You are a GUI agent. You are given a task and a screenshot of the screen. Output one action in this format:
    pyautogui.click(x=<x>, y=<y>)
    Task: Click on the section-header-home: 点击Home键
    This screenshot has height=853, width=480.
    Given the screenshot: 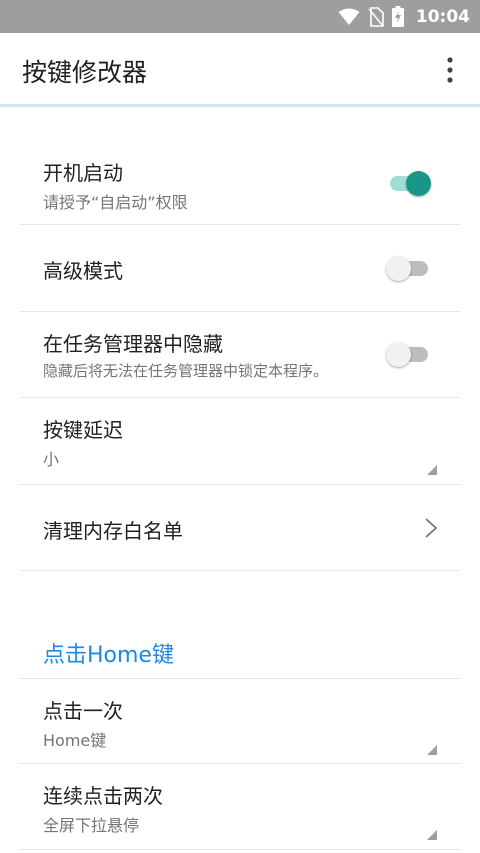 What is the action you would take?
    pyautogui.click(x=108, y=655)
    